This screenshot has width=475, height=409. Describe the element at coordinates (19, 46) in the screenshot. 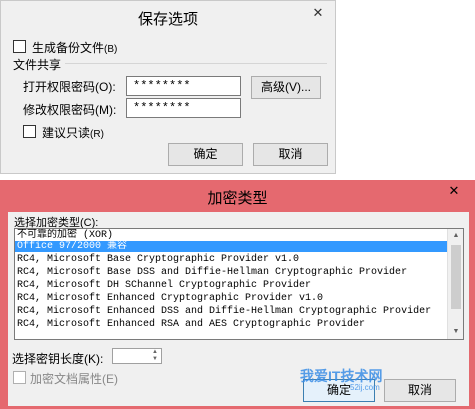

I see `backup-checkbox` at that location.